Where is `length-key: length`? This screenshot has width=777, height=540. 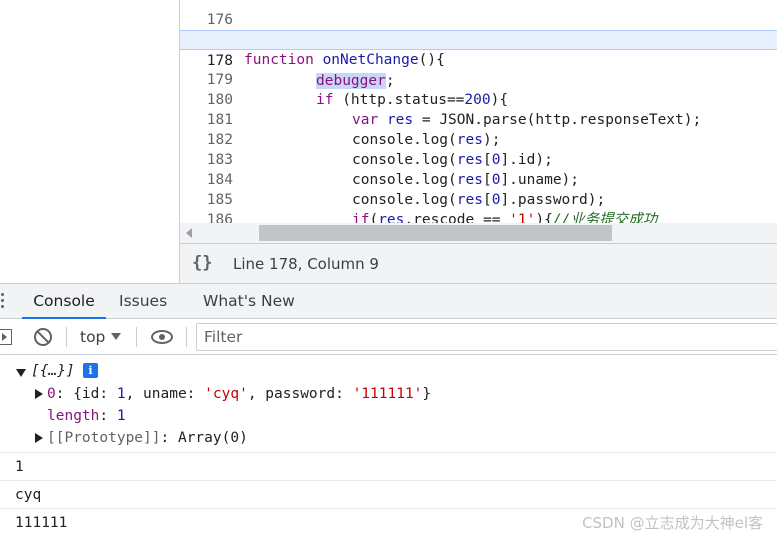 length-key: length is located at coordinates (73, 416).